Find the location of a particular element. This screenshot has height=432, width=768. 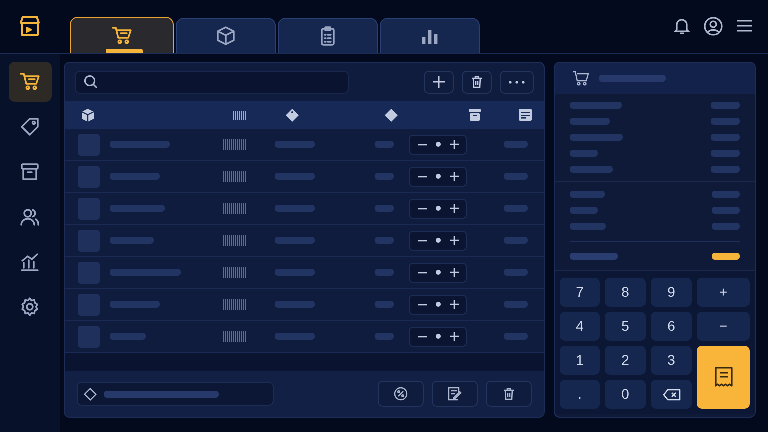

more-button is located at coordinates (517, 82).